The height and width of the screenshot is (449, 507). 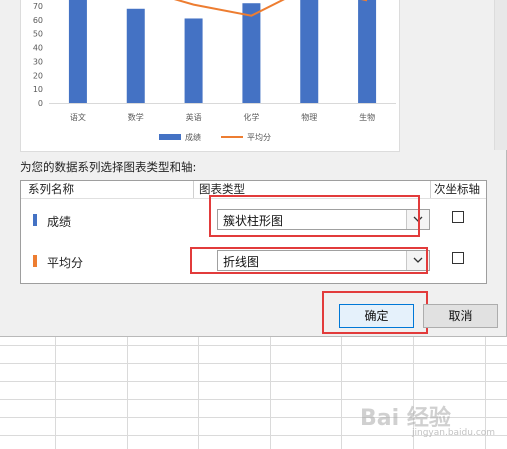 I want to click on y-tick-label: 70, so click(x=38, y=6).